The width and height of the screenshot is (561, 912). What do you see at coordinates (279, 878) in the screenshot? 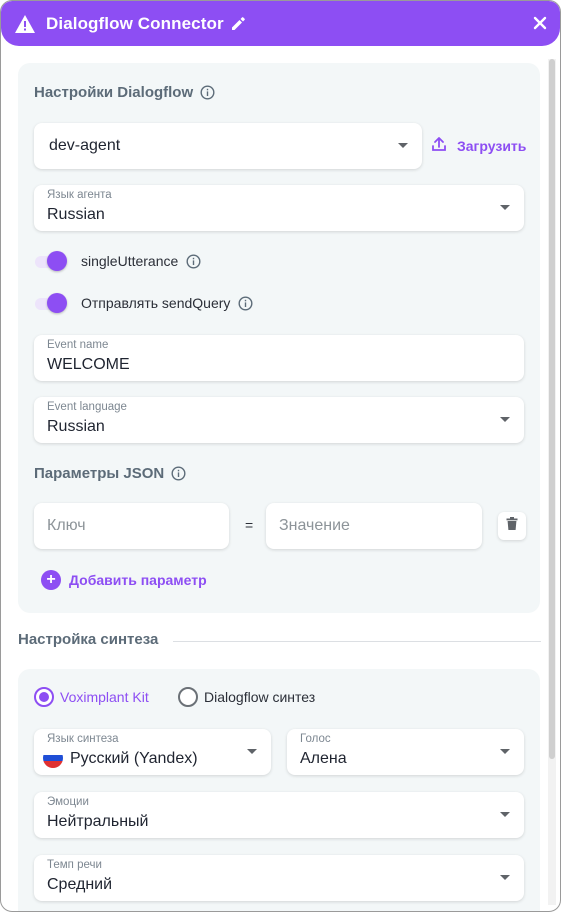
I see `speech-rate-select: Темп речи Средний` at bounding box center [279, 878].